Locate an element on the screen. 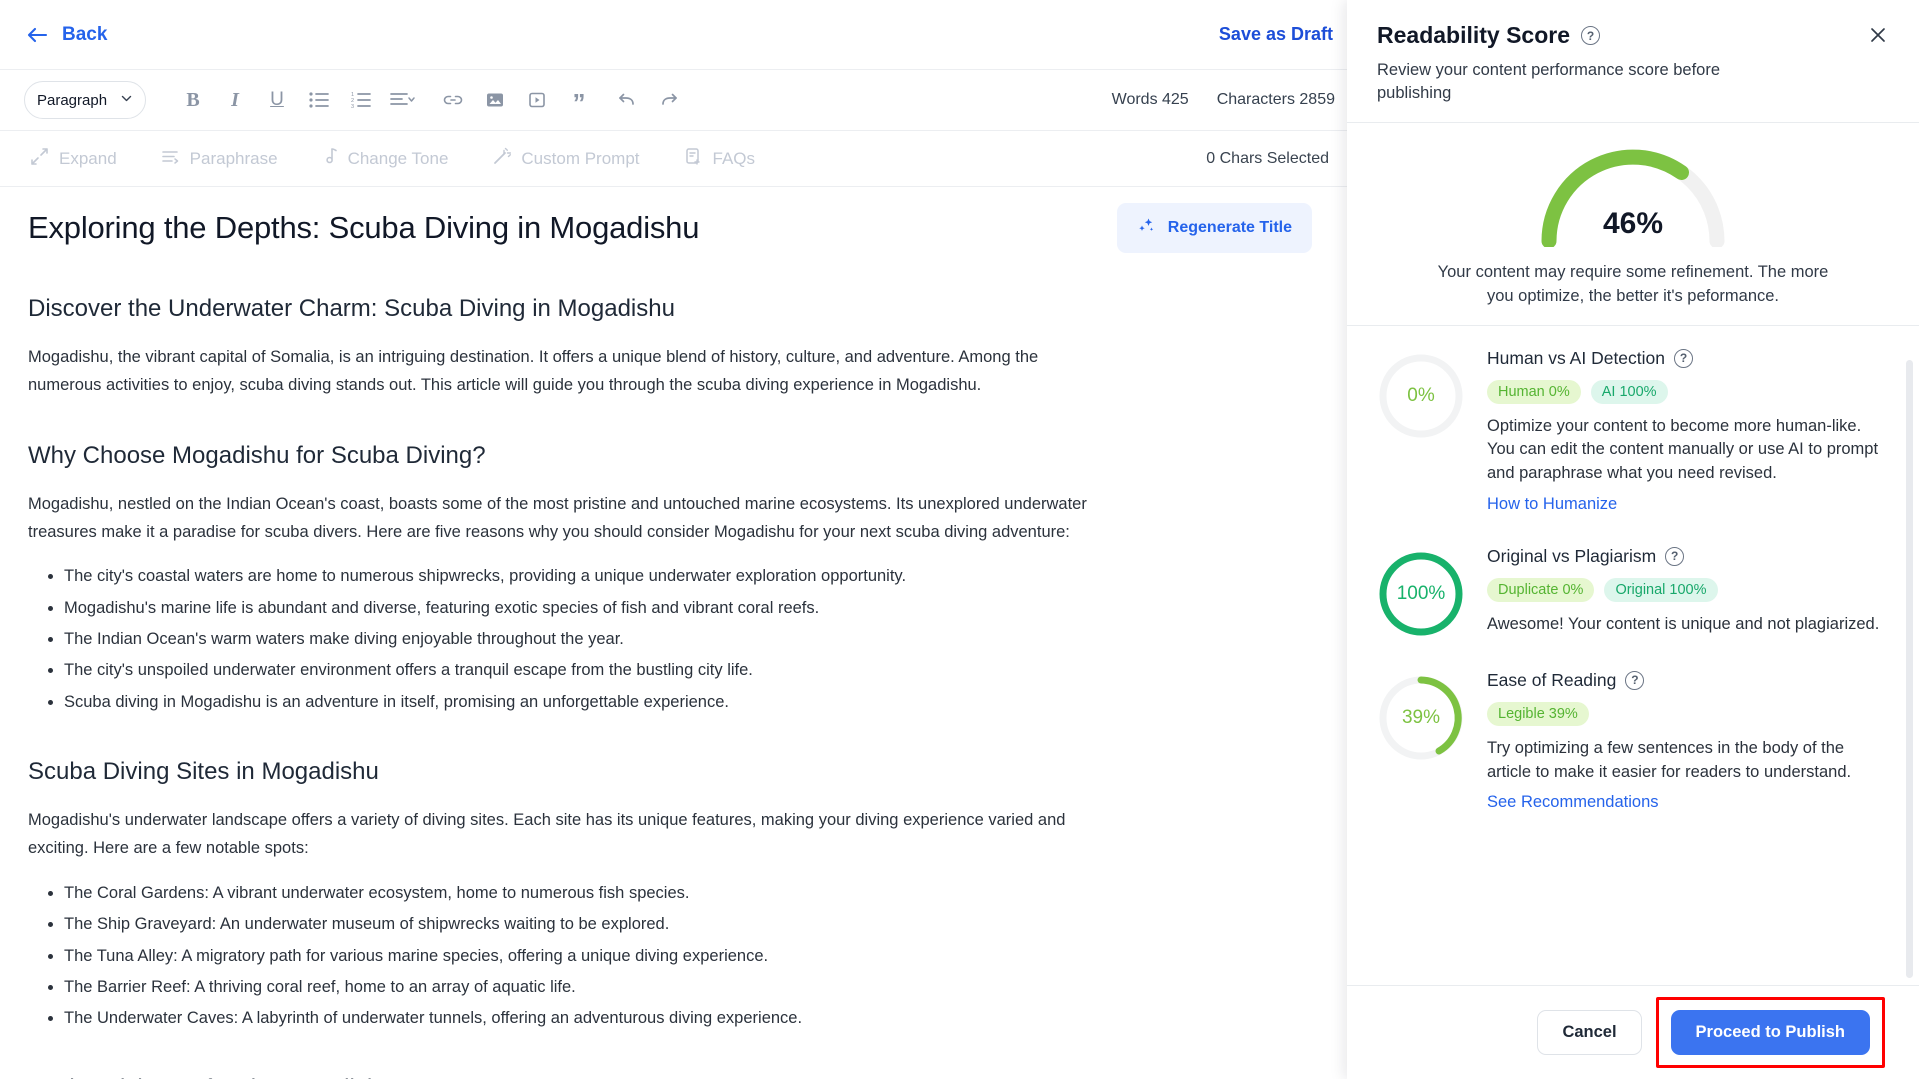 The image size is (1919, 1079). human-ai-title: Human vs AI Detection is located at coordinates (1576, 357).